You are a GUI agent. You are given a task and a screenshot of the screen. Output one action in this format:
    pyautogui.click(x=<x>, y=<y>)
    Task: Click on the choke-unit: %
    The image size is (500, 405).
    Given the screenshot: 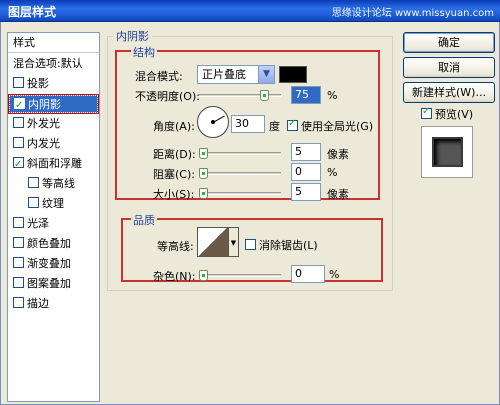 What is the action you would take?
    pyautogui.click(x=332, y=172)
    